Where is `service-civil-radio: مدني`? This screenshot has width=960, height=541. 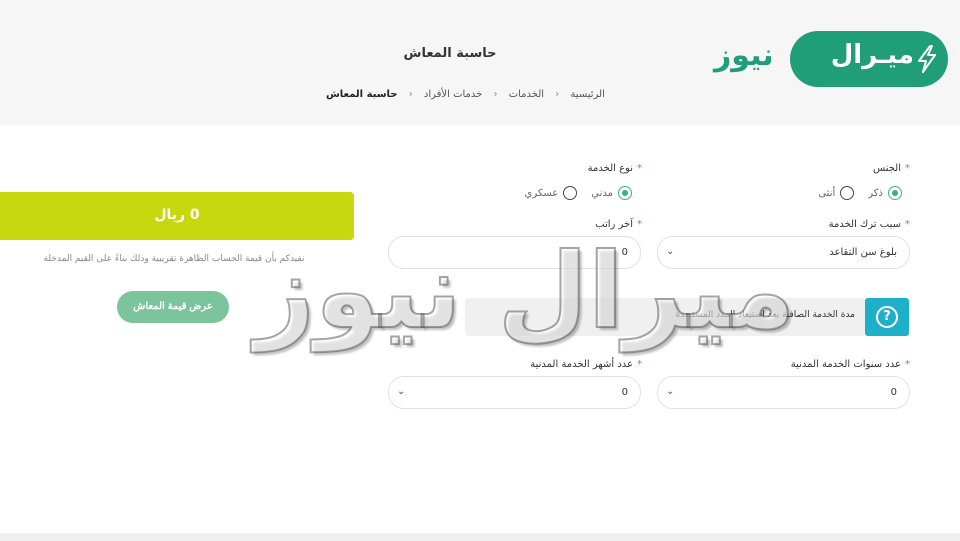
service-civil-radio: مدني is located at coordinates (611, 193).